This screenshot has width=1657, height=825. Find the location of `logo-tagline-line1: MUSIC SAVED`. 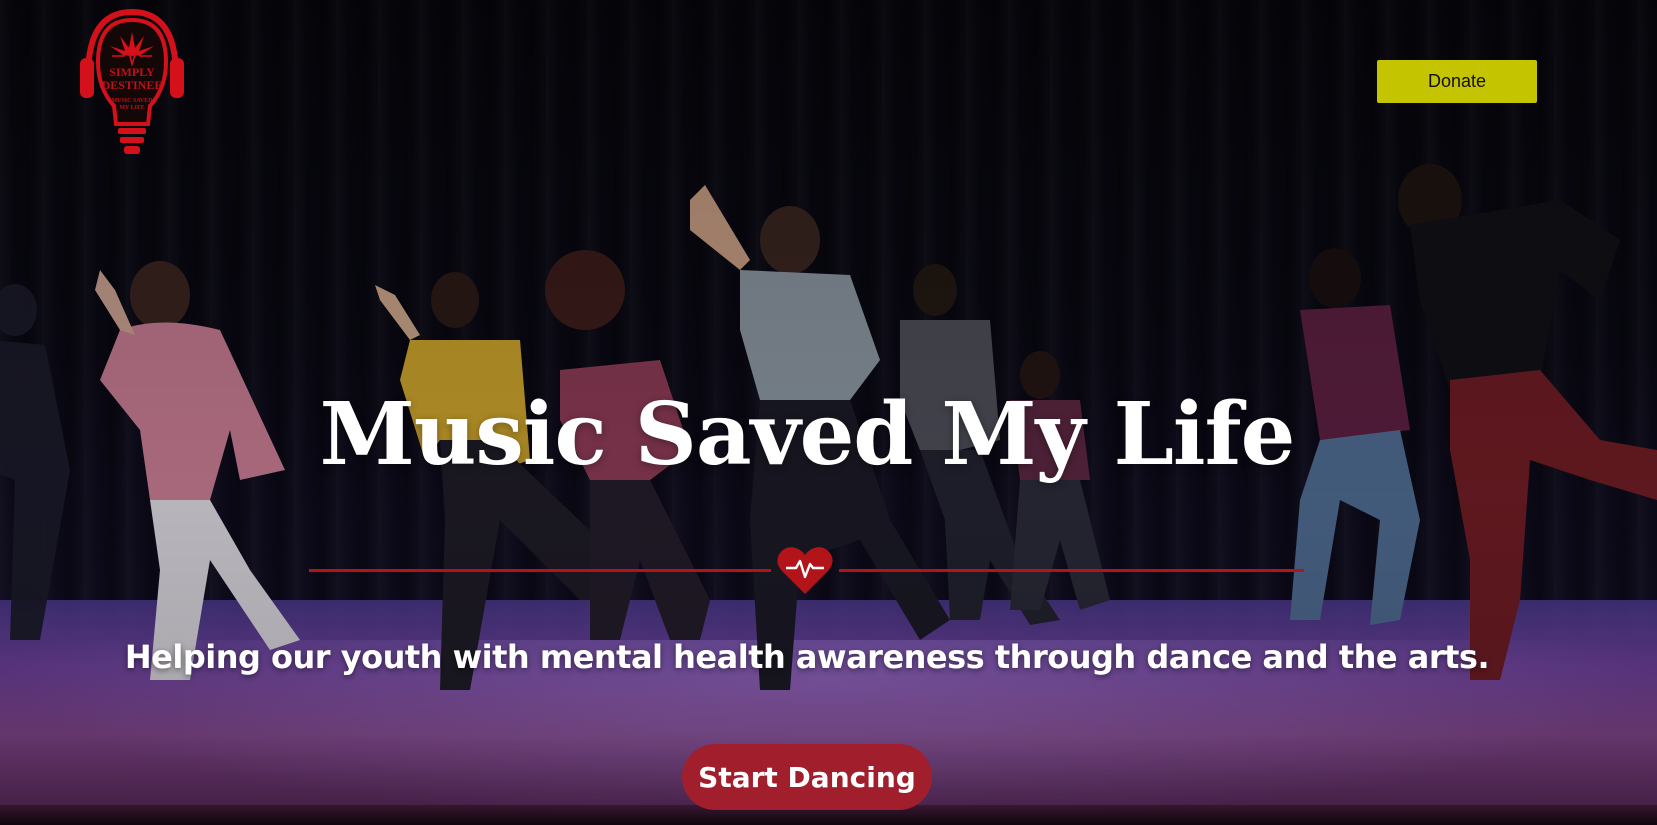

logo-tagline-line1: MUSIC SAVED is located at coordinates (132, 101).